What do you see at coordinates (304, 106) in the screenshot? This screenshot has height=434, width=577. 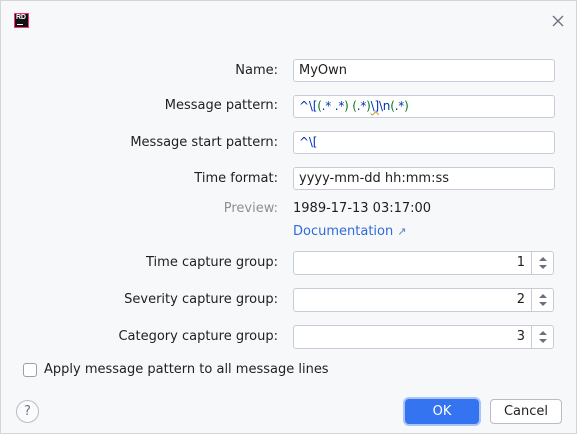 I see `regex-token: ^` at bounding box center [304, 106].